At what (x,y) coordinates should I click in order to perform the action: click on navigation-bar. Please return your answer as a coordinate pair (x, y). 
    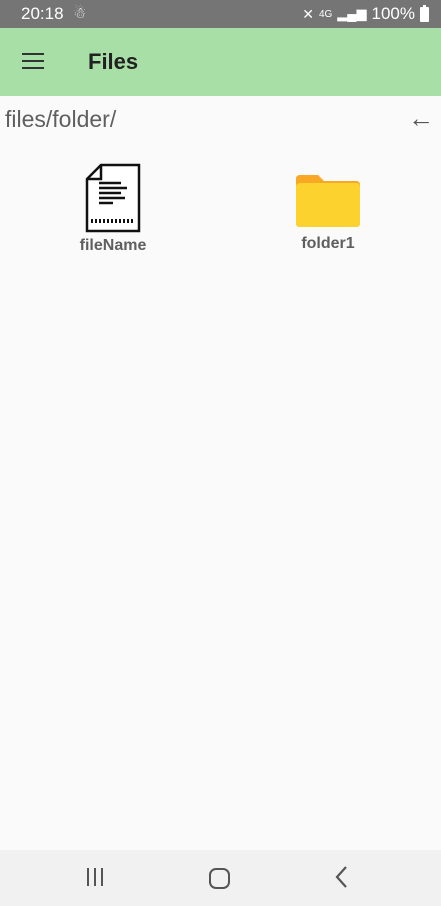
    Looking at the image, I should click on (220, 878).